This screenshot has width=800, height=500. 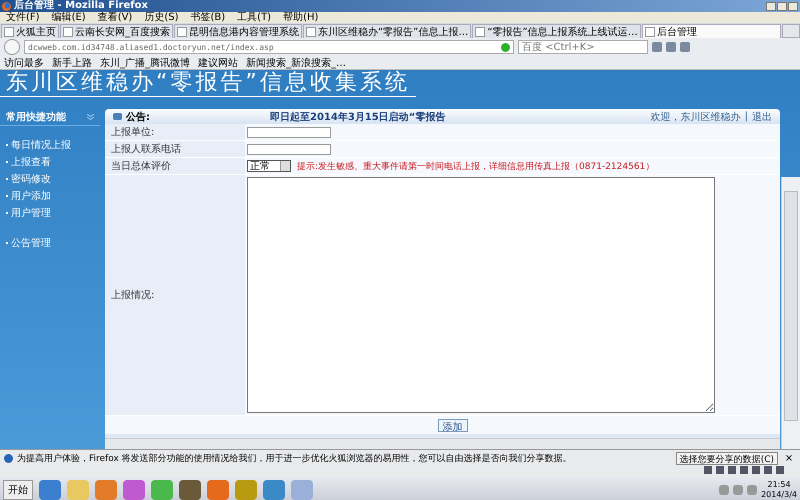 I want to click on menu-item: 帮助(H), so click(x=300, y=18).